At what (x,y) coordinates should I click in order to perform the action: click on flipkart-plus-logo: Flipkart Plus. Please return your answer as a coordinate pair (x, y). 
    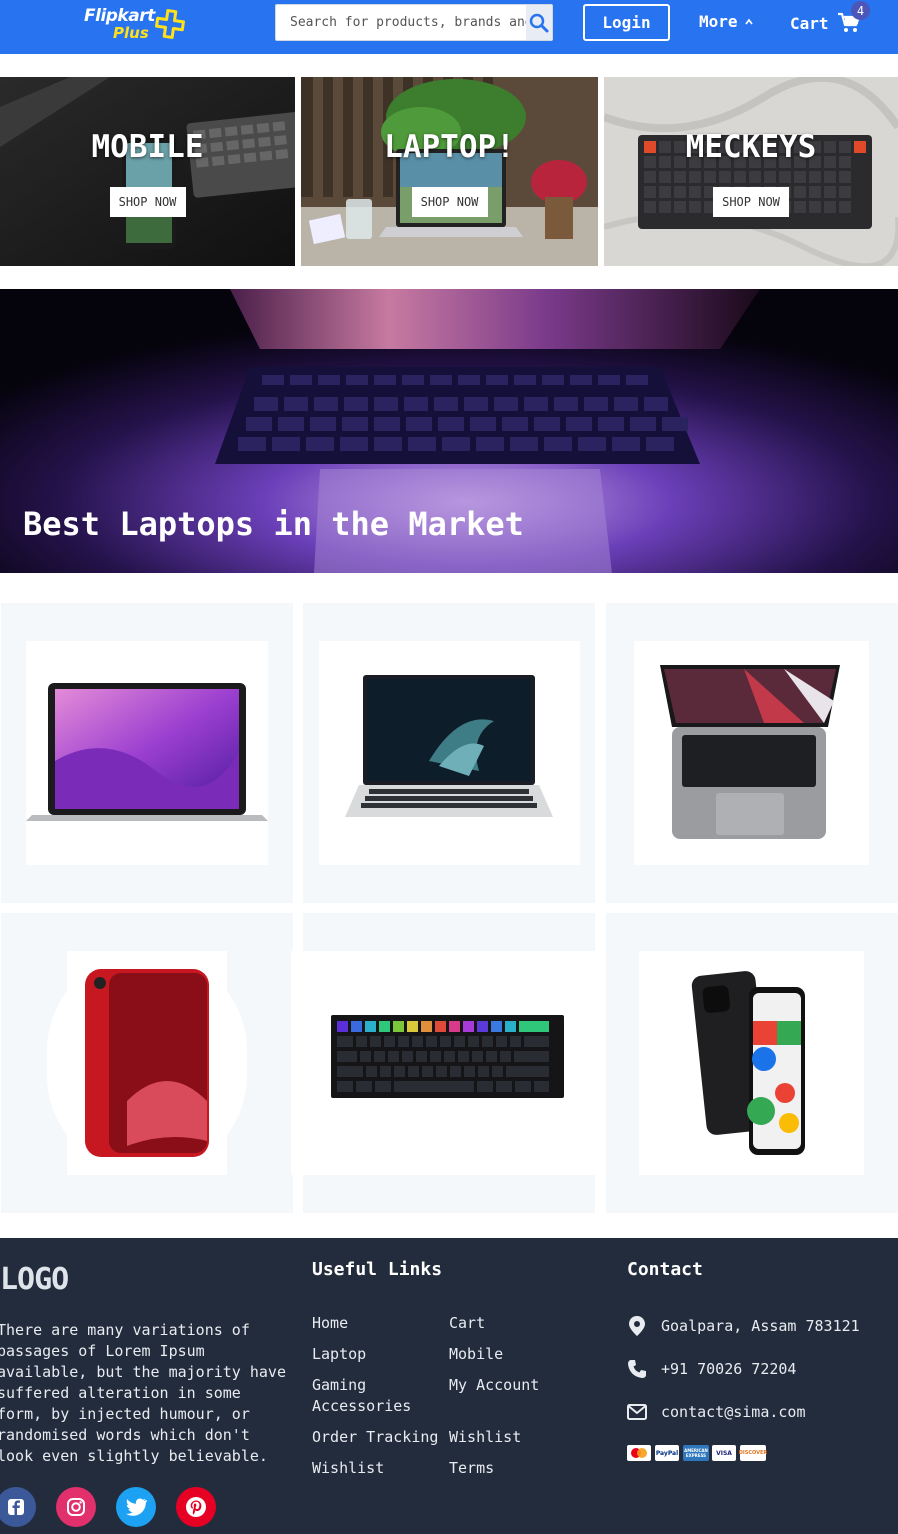
    Looking at the image, I should click on (139, 24).